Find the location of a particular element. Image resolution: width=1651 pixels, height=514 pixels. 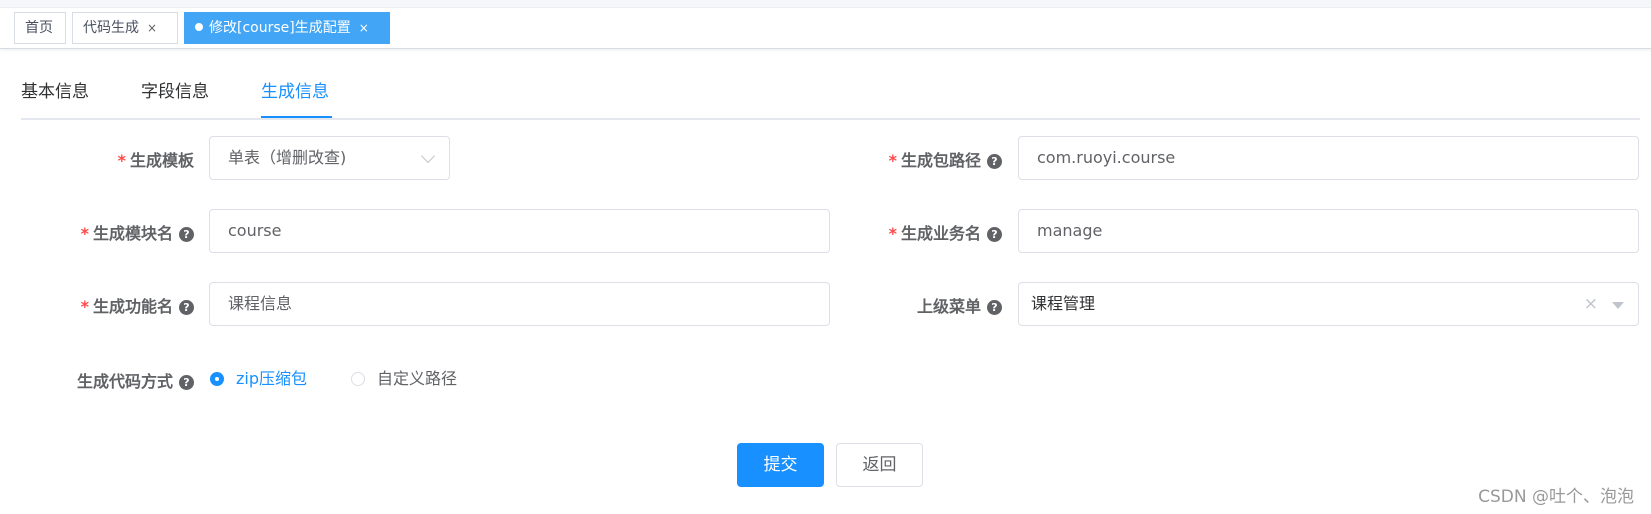

tabs-nav: 基本信息 字段信息 生成信息 is located at coordinates (830, 96).